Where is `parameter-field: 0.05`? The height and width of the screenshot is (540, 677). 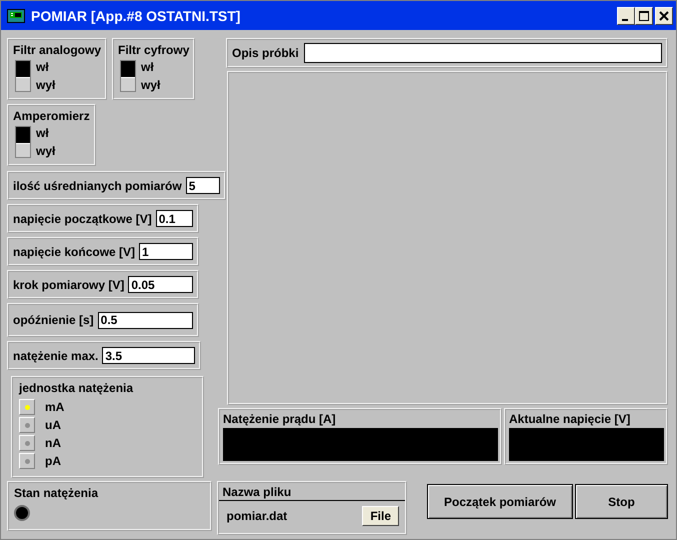
parameter-field: 0.05 is located at coordinates (160, 284).